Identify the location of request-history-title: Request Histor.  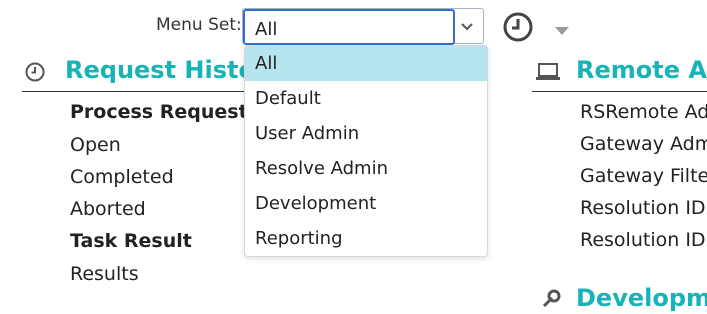
(166, 70).